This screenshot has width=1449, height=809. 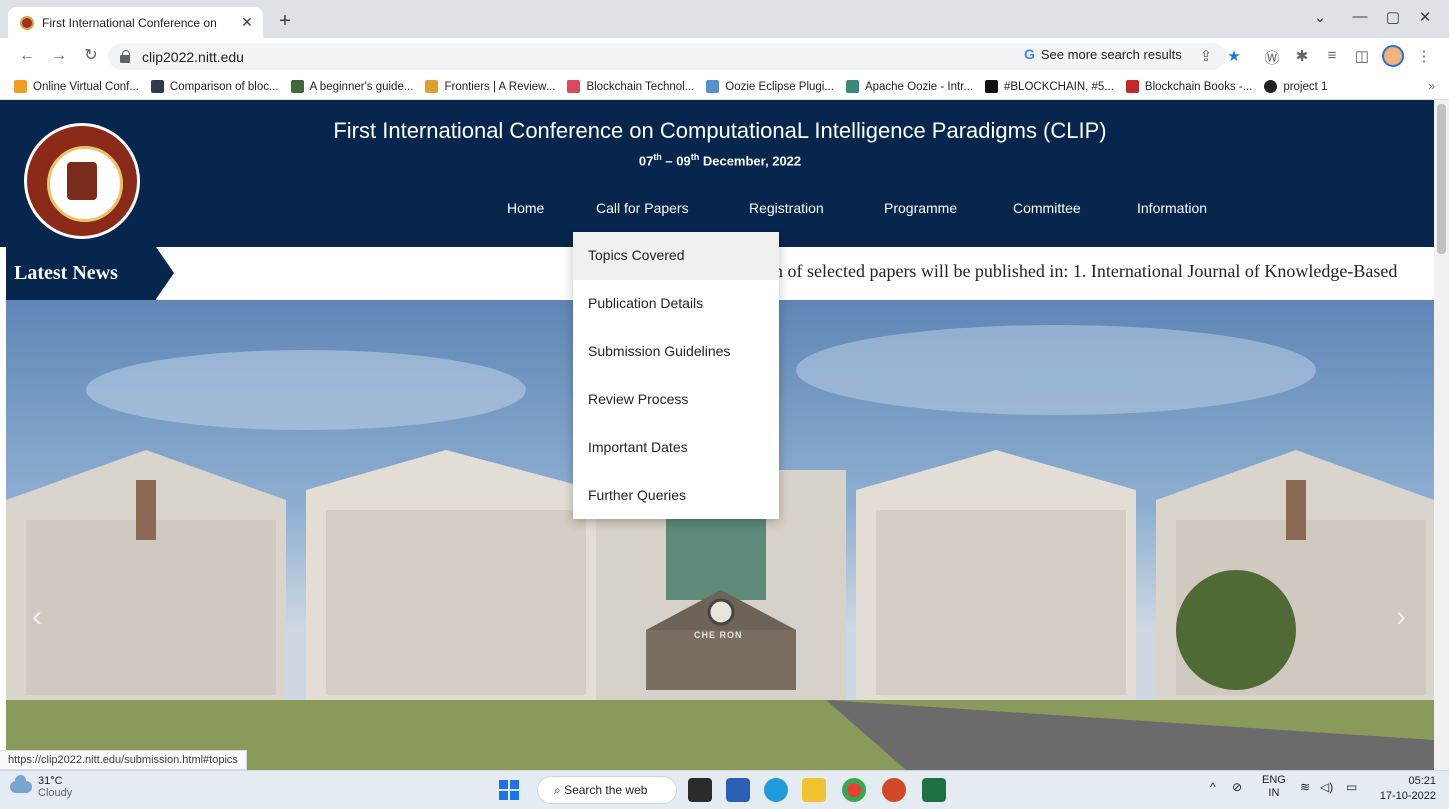 What do you see at coordinates (1274, 793) in the screenshot?
I see `region-code: IN` at bounding box center [1274, 793].